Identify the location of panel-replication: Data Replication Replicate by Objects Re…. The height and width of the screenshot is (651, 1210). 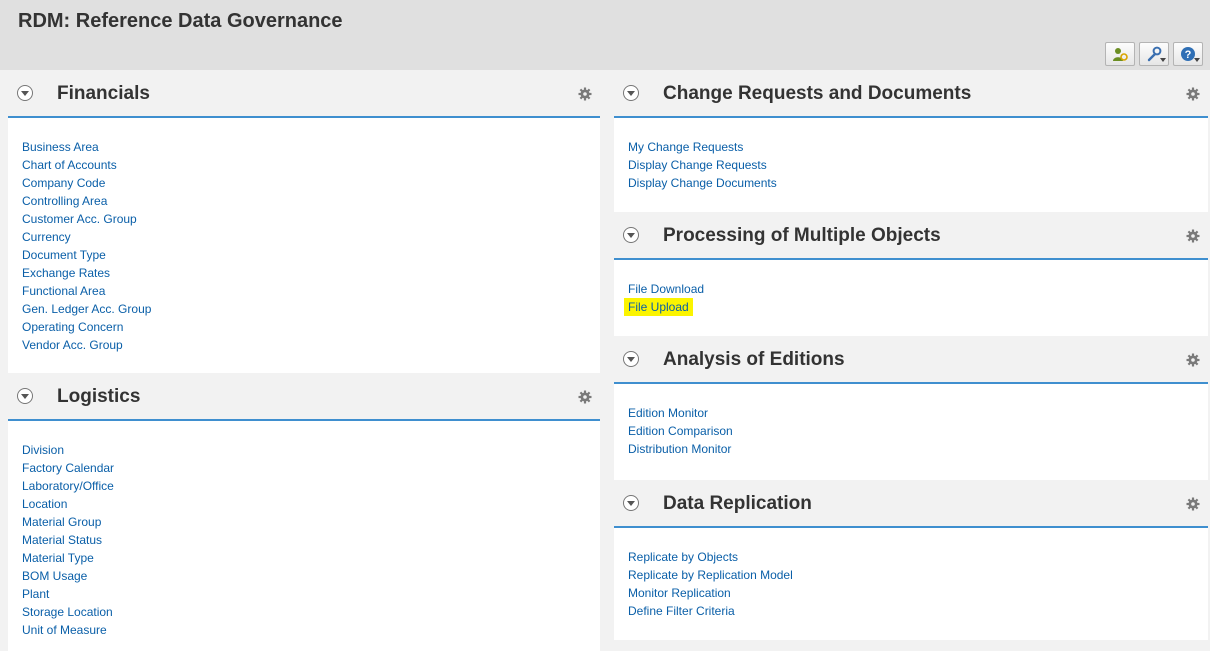
(911, 560).